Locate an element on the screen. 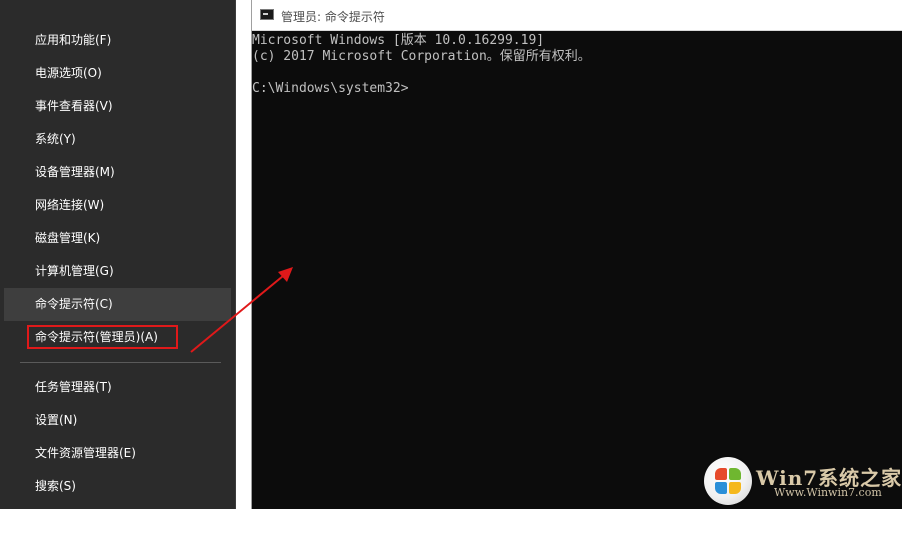 The height and width of the screenshot is (536, 902). menu-item-command-prompt: 命令提示符(C) is located at coordinates (117, 304).